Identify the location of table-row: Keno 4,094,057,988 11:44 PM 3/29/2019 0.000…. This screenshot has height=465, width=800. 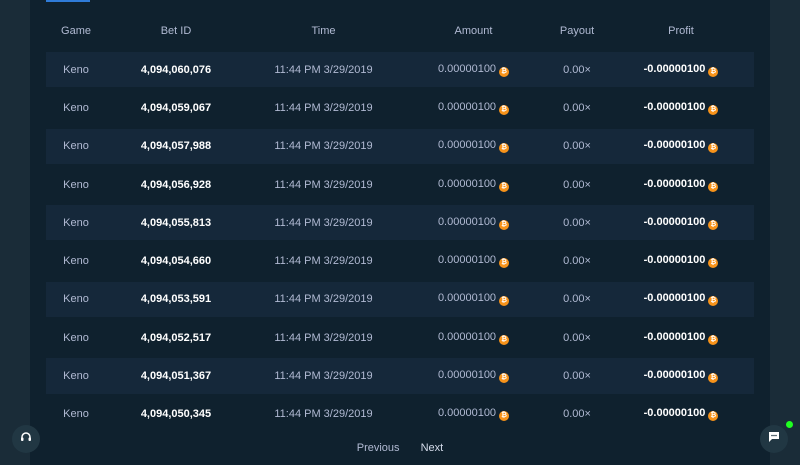
(400, 146).